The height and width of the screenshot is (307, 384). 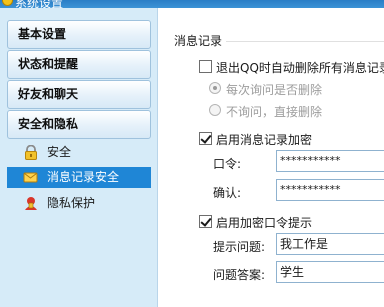 I want to click on exit-delete-label: 退出QQ时自动删除所有消息记录, so click(x=300, y=68).